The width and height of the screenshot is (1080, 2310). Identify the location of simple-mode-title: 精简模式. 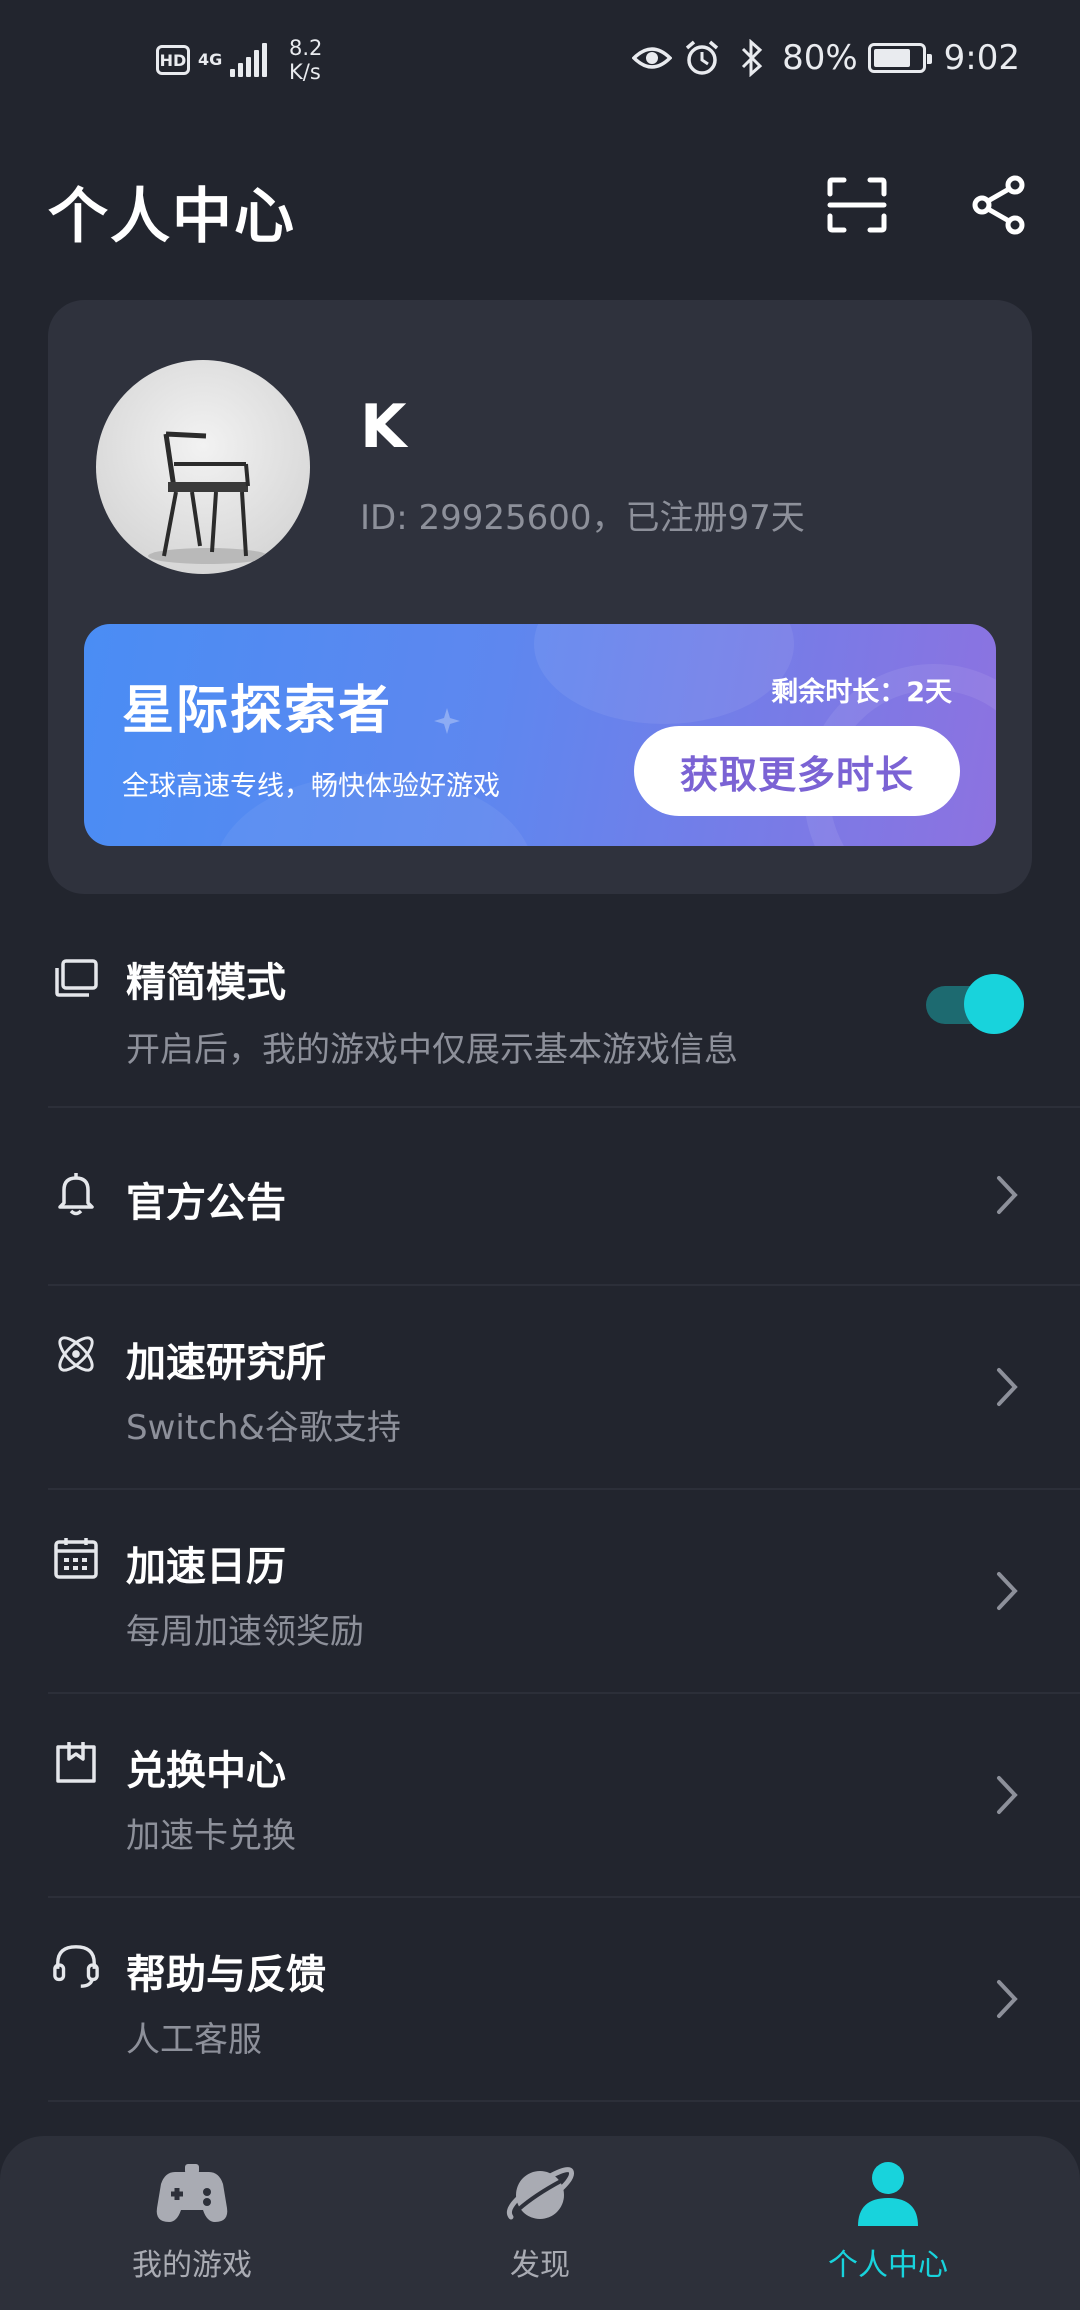
(206, 983).